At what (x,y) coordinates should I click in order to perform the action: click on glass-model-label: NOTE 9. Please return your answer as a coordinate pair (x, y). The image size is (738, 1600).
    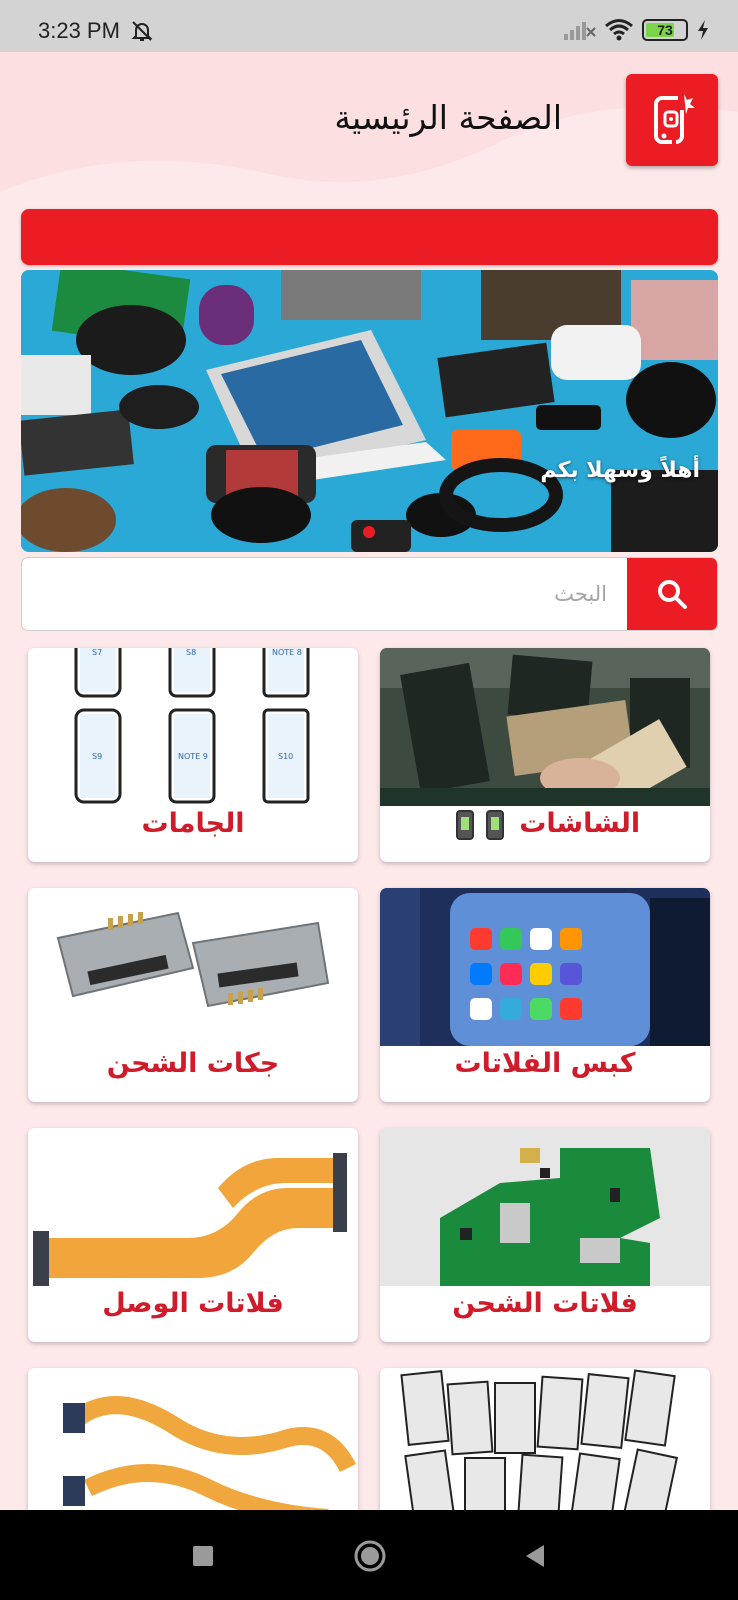
    Looking at the image, I should click on (193, 756).